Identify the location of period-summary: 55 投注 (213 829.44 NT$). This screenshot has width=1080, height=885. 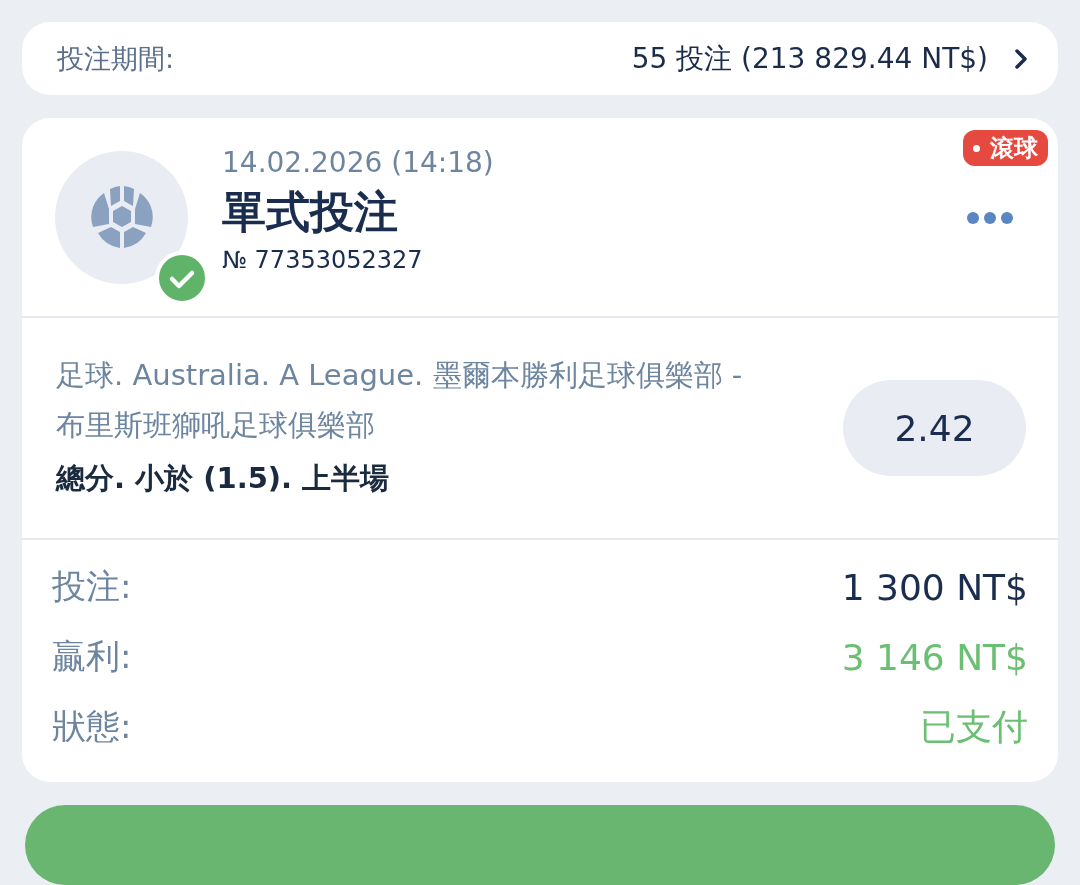
(809, 58).